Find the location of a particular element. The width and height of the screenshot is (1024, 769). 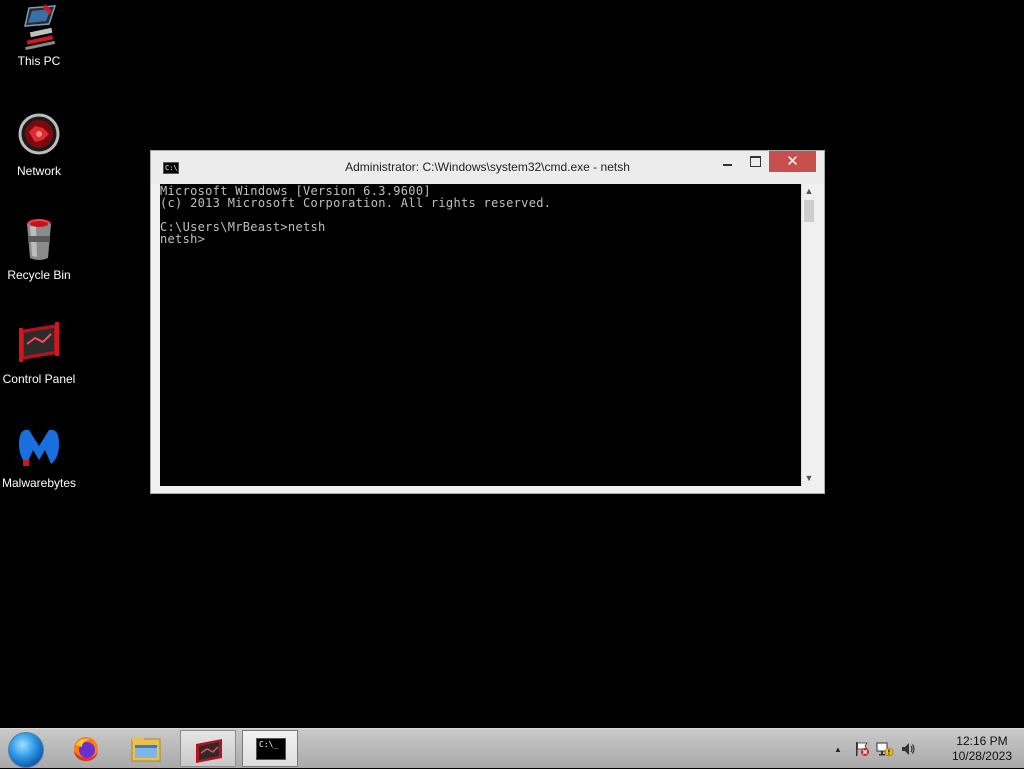

desktop-icon-network: Network is located at coordinates (39, 145).